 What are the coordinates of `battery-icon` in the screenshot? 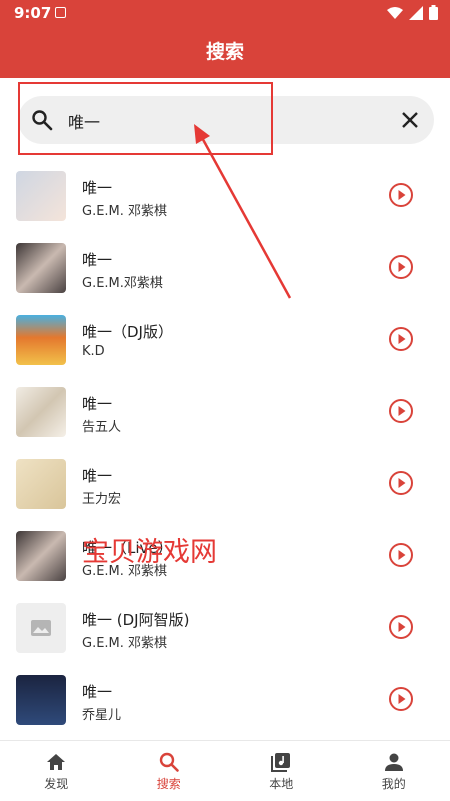 It's located at (433, 12).